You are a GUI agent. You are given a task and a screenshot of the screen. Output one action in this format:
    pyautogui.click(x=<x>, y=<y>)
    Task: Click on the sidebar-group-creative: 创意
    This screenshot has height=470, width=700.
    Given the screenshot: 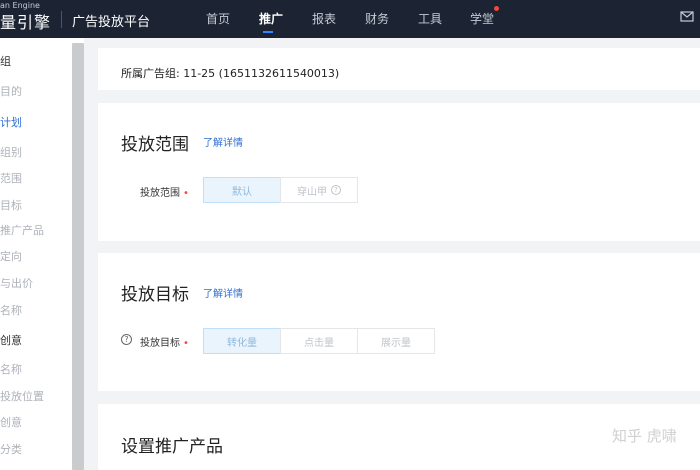 What is the action you would take?
    pyautogui.click(x=11, y=340)
    